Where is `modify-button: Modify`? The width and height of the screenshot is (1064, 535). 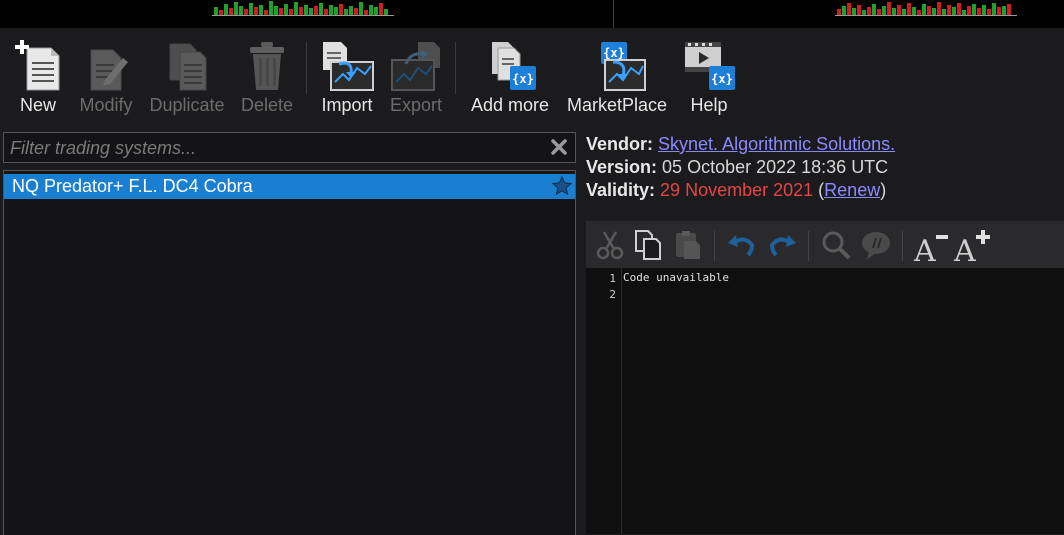 modify-button: Modify is located at coordinates (106, 78).